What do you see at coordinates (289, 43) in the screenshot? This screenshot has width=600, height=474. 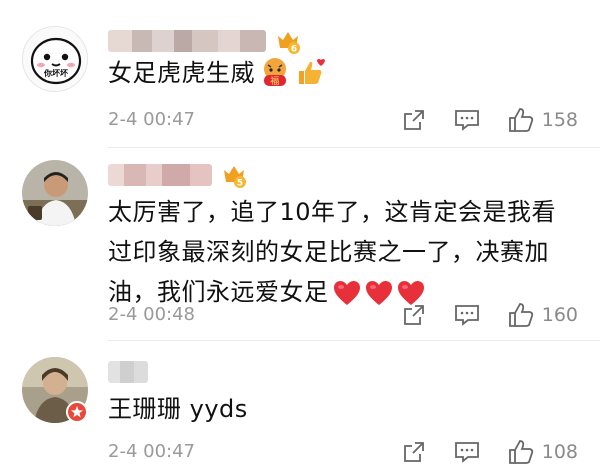 I see `vip-level-icon: 6` at bounding box center [289, 43].